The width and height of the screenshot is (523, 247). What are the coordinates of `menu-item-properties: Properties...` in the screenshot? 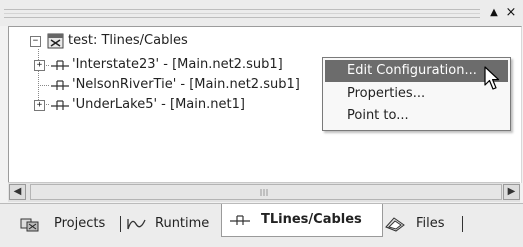 It's located at (416, 94).